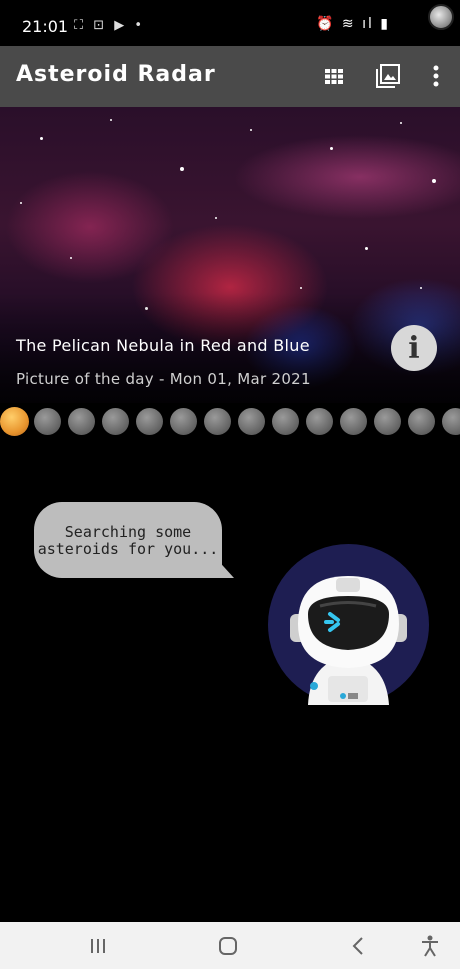 The height and width of the screenshot is (969, 460). What do you see at coordinates (45, 26) in the screenshot?
I see `status-time: 21:01` at bounding box center [45, 26].